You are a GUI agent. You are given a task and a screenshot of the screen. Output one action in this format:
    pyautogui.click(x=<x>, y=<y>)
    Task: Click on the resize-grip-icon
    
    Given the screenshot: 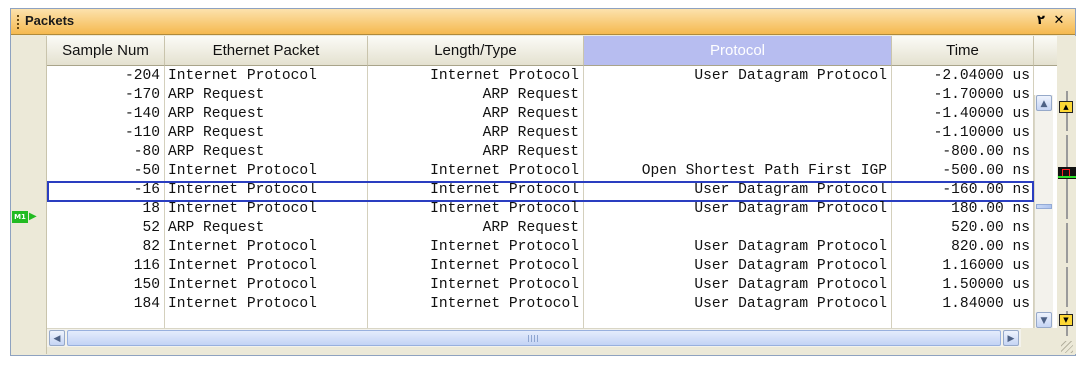 What is the action you would take?
    pyautogui.click(x=1067, y=347)
    